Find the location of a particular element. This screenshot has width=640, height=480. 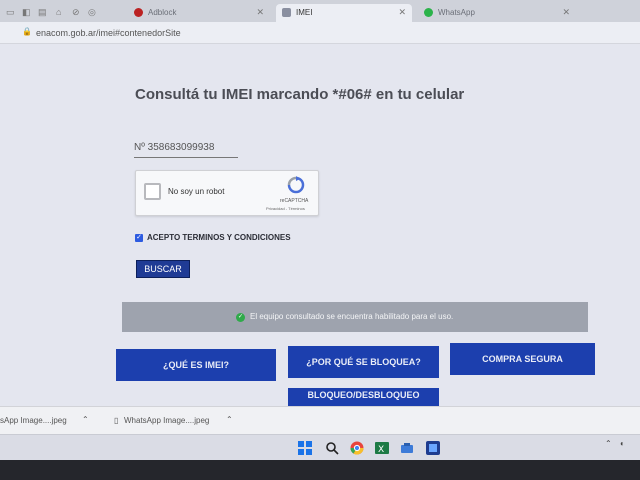

recaptcha-links: Privacidad - Términos is located at coordinates (285, 208).